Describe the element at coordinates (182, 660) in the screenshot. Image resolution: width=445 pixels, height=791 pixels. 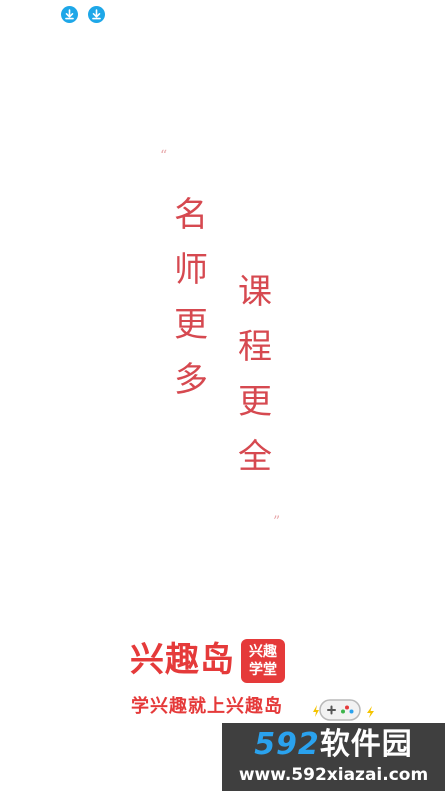
I see `brand-name: 兴趣岛` at that location.